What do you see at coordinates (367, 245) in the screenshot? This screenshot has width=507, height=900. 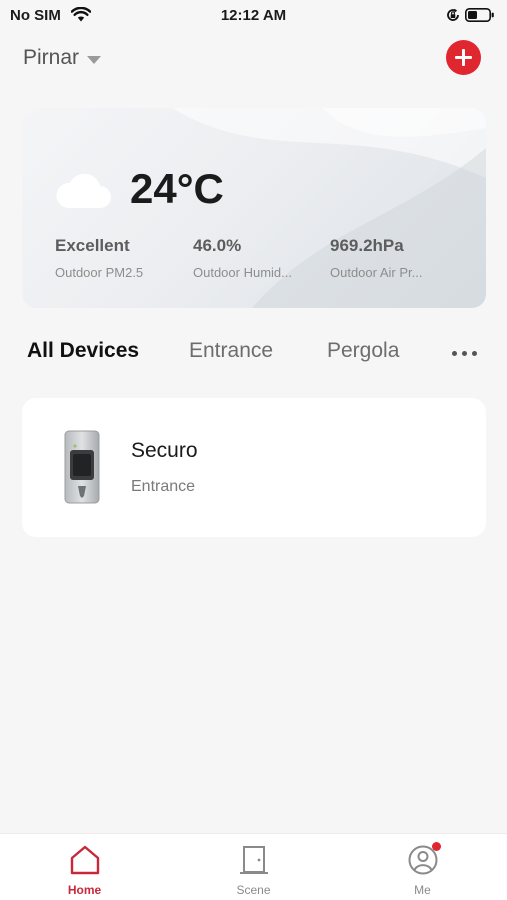 I see `metric-value: 969.2hPa` at bounding box center [367, 245].